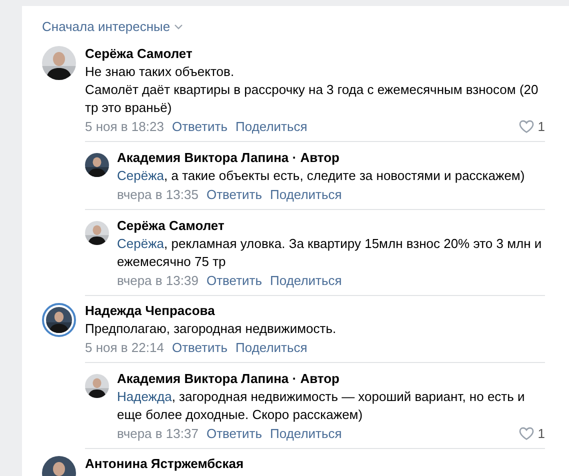 The height and width of the screenshot is (476, 569). I want to click on chevron-down-icon, so click(179, 27).